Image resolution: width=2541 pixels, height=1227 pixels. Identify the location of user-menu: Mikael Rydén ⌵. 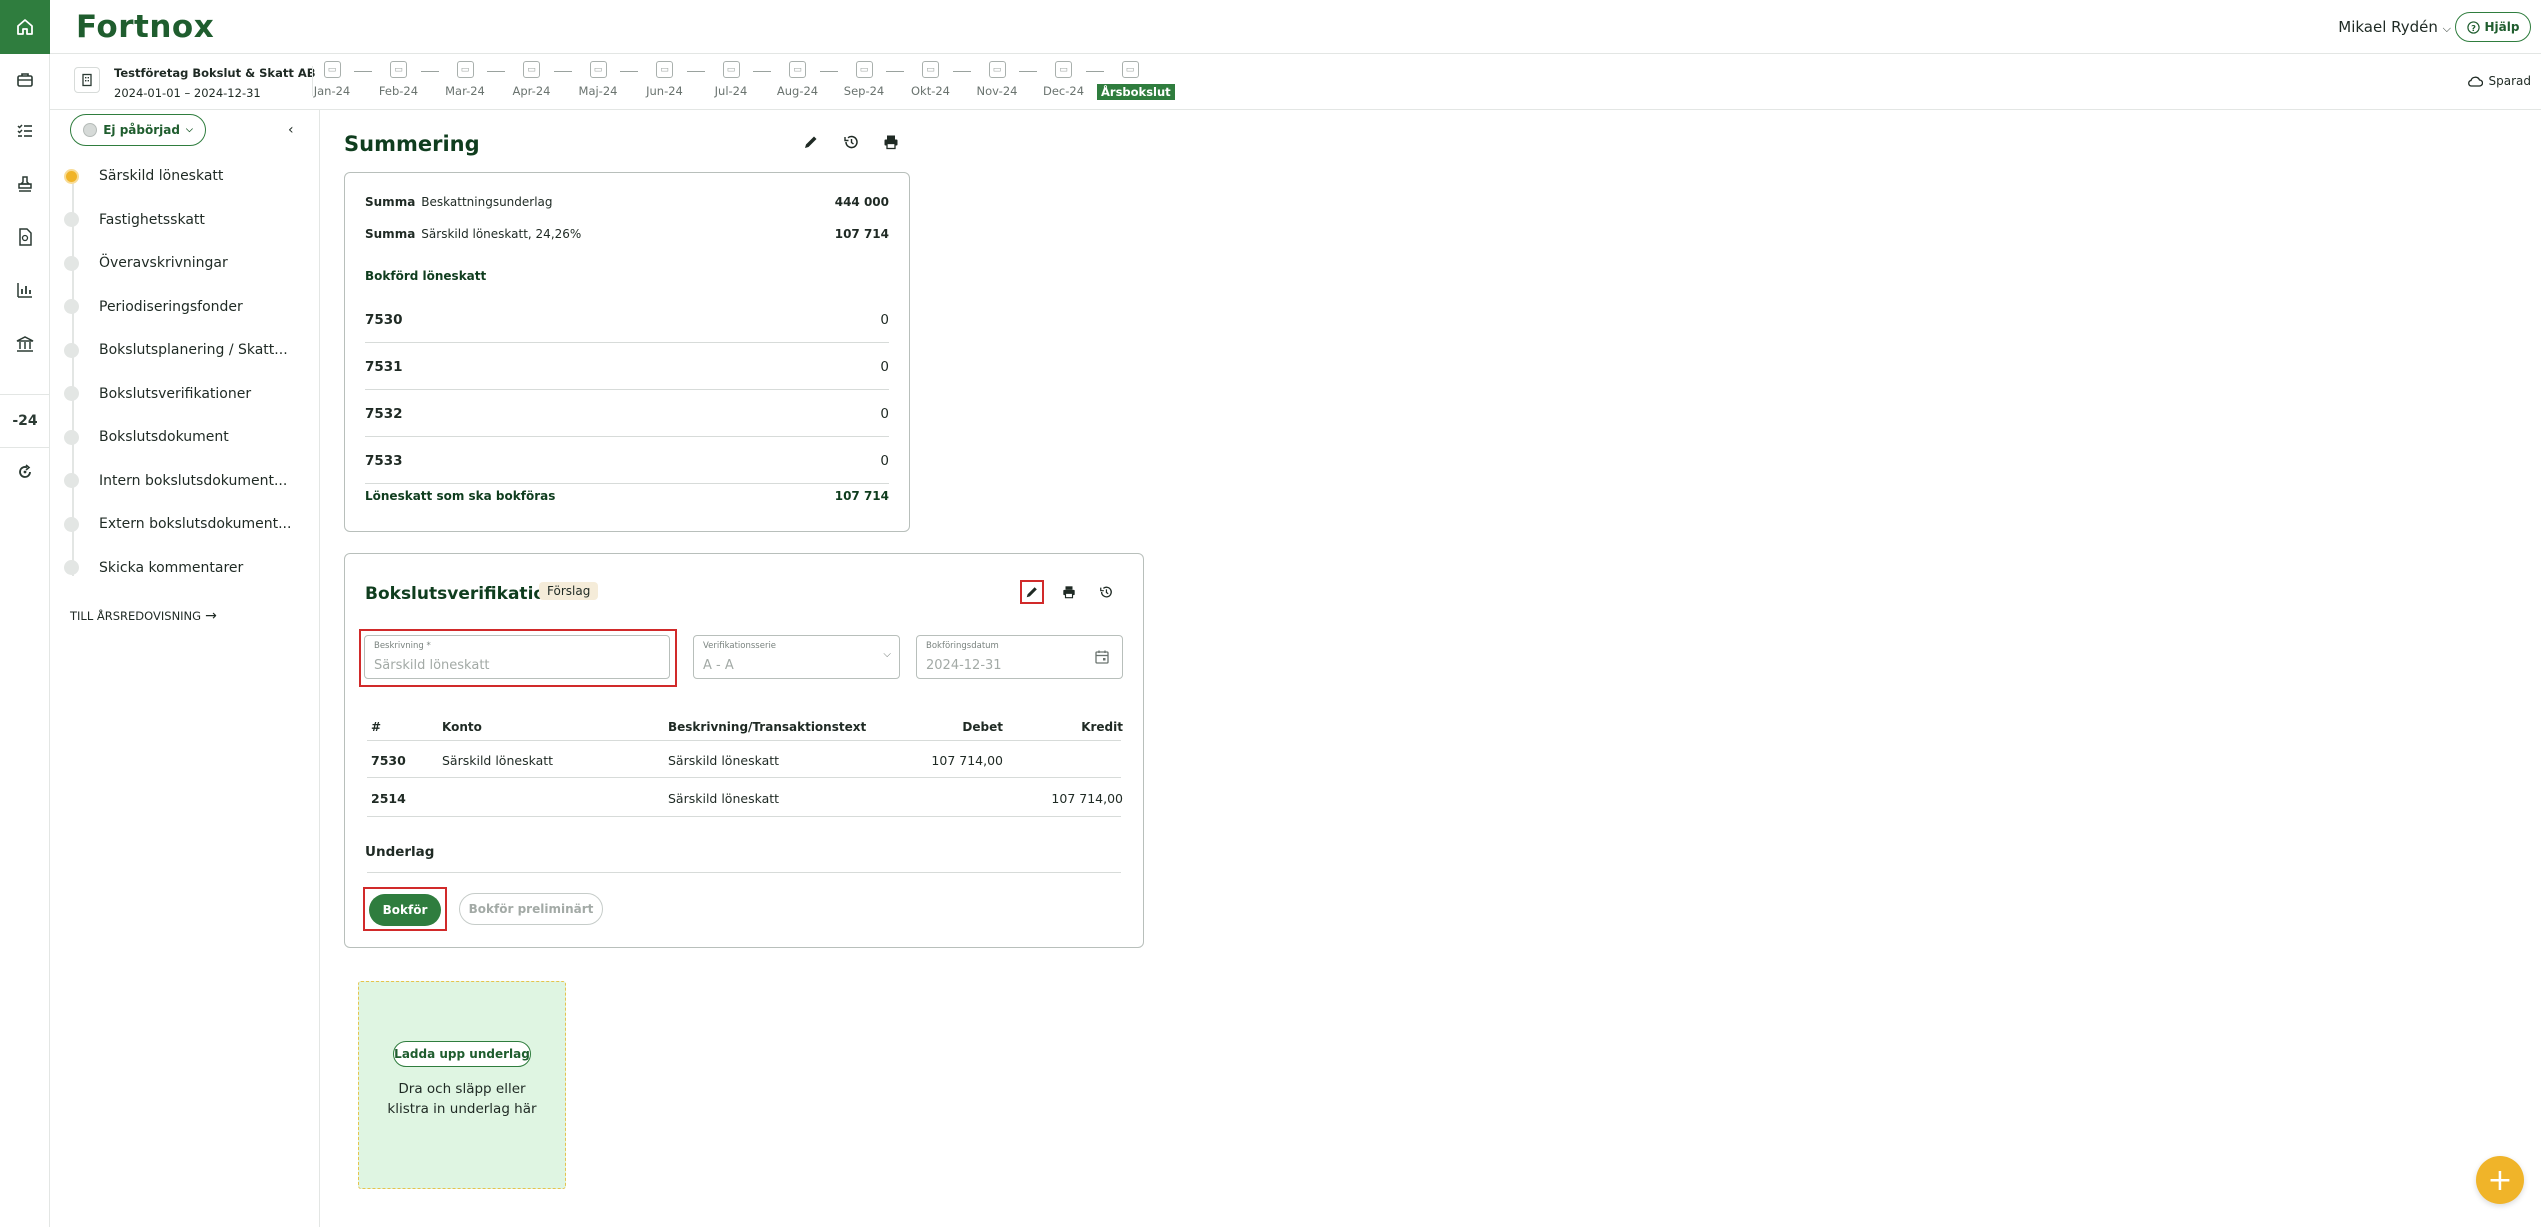
(2394, 27).